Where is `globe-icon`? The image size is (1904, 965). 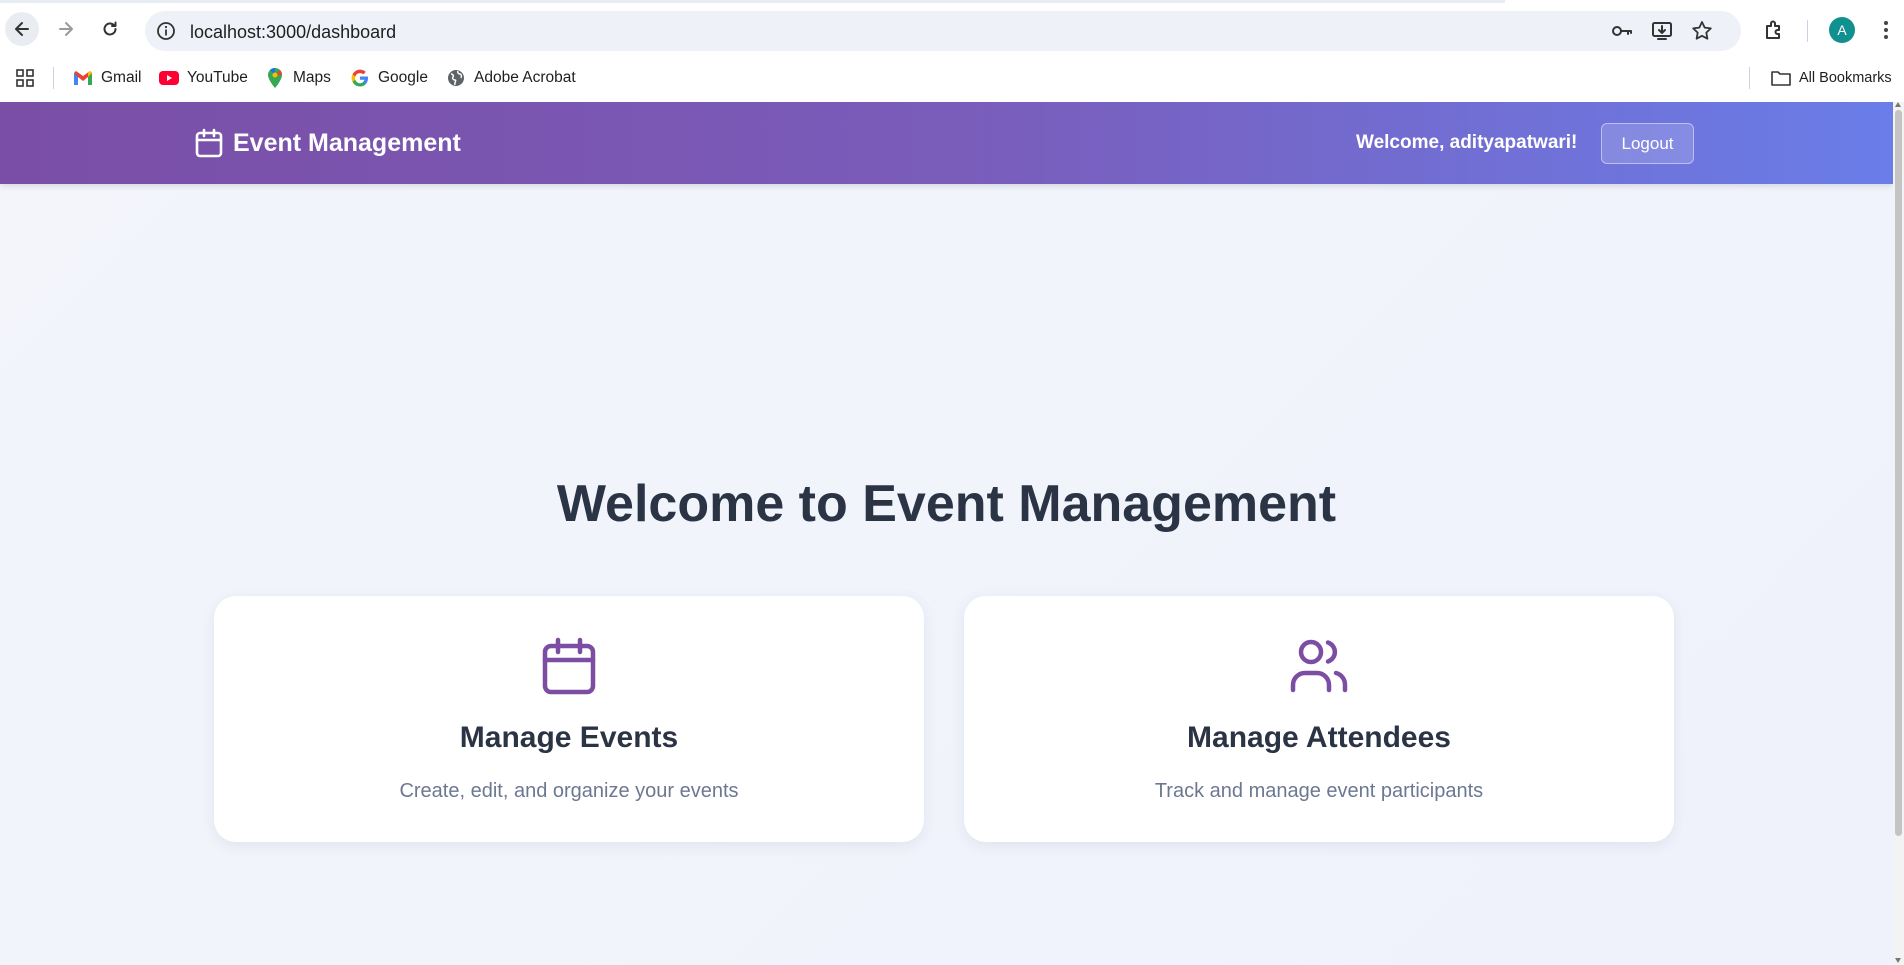 globe-icon is located at coordinates (456, 78).